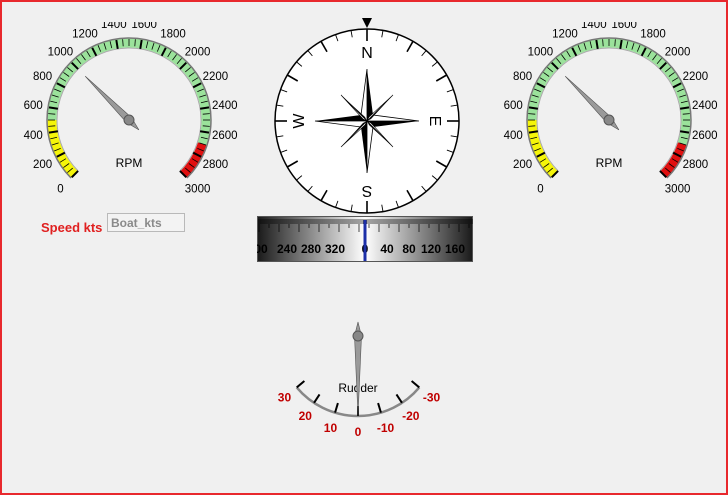 This screenshot has height=495, width=728. I want to click on gaugeR-tick-label: 600, so click(513, 106).